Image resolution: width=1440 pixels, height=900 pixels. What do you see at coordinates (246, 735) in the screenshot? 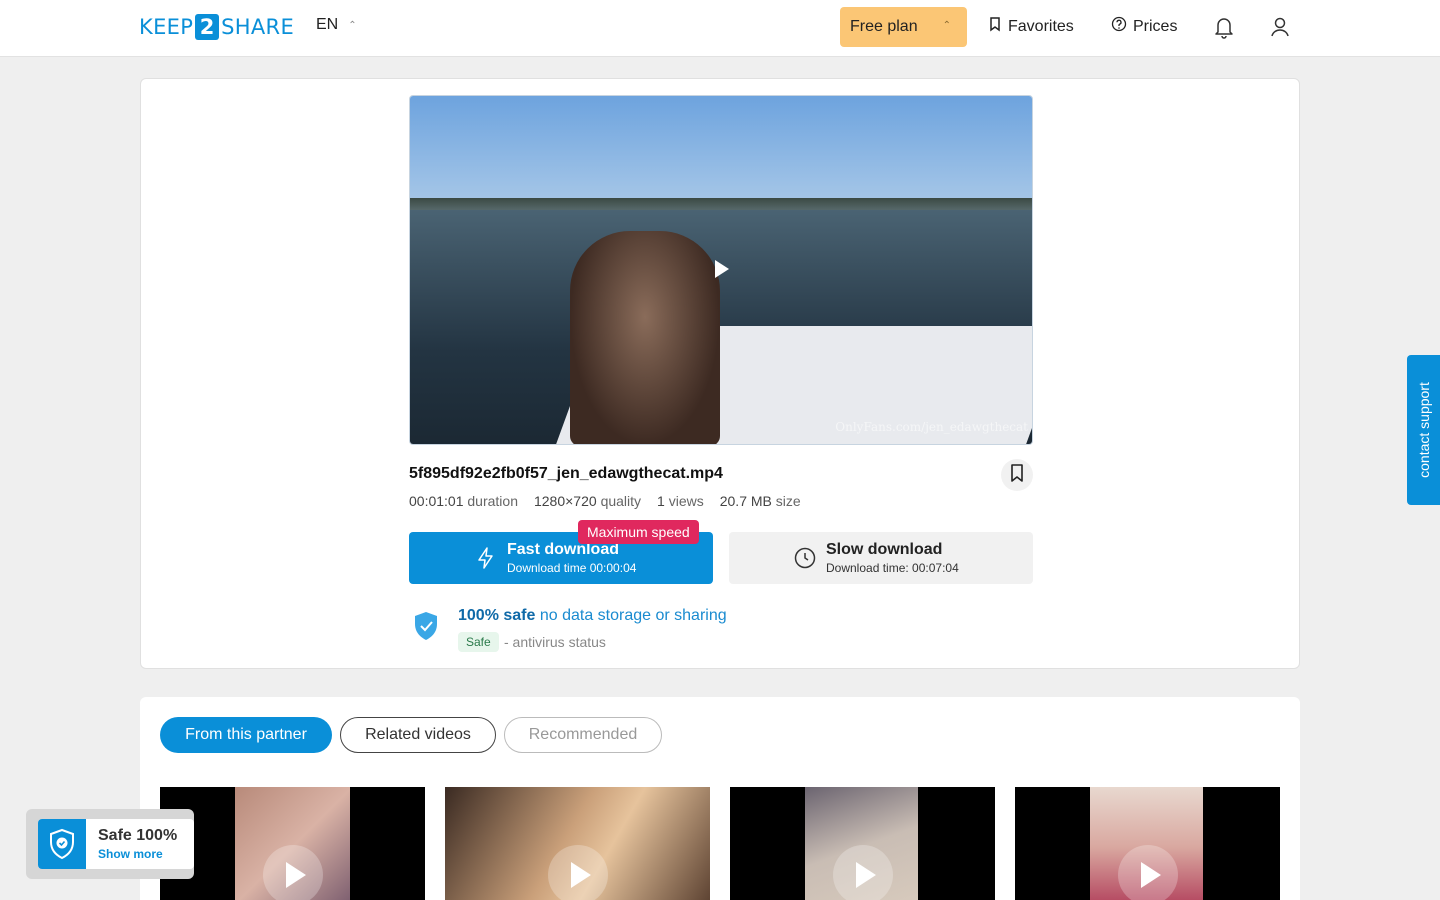
I see `tab-from-this-partner: From this partner` at bounding box center [246, 735].